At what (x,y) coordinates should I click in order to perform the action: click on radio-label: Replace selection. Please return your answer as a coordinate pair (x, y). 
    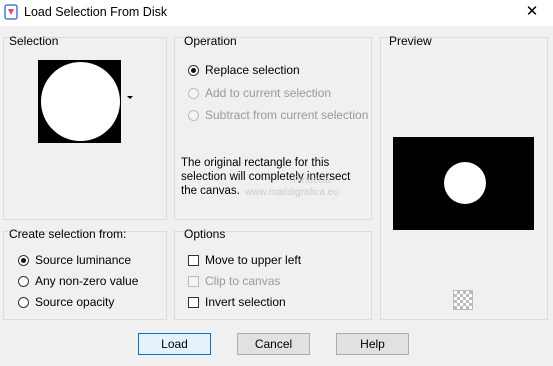
    Looking at the image, I should click on (252, 70).